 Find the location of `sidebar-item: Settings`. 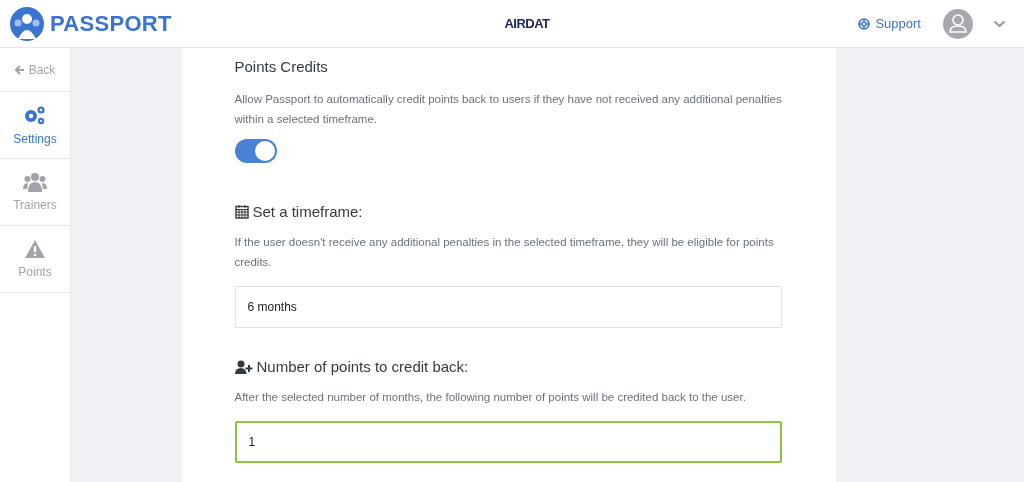

sidebar-item: Settings is located at coordinates (35, 125).